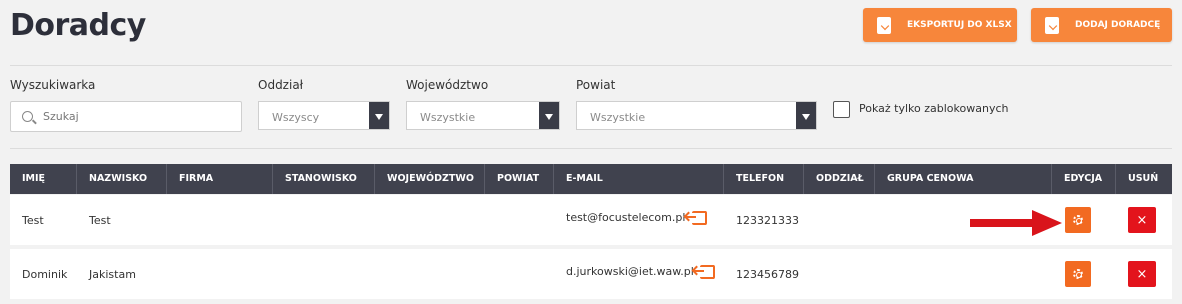 Image resolution: width=1182 pixels, height=304 pixels. Describe the element at coordinates (324, 179) in the screenshot. I see `column-header-position: STANOWISKO` at that location.